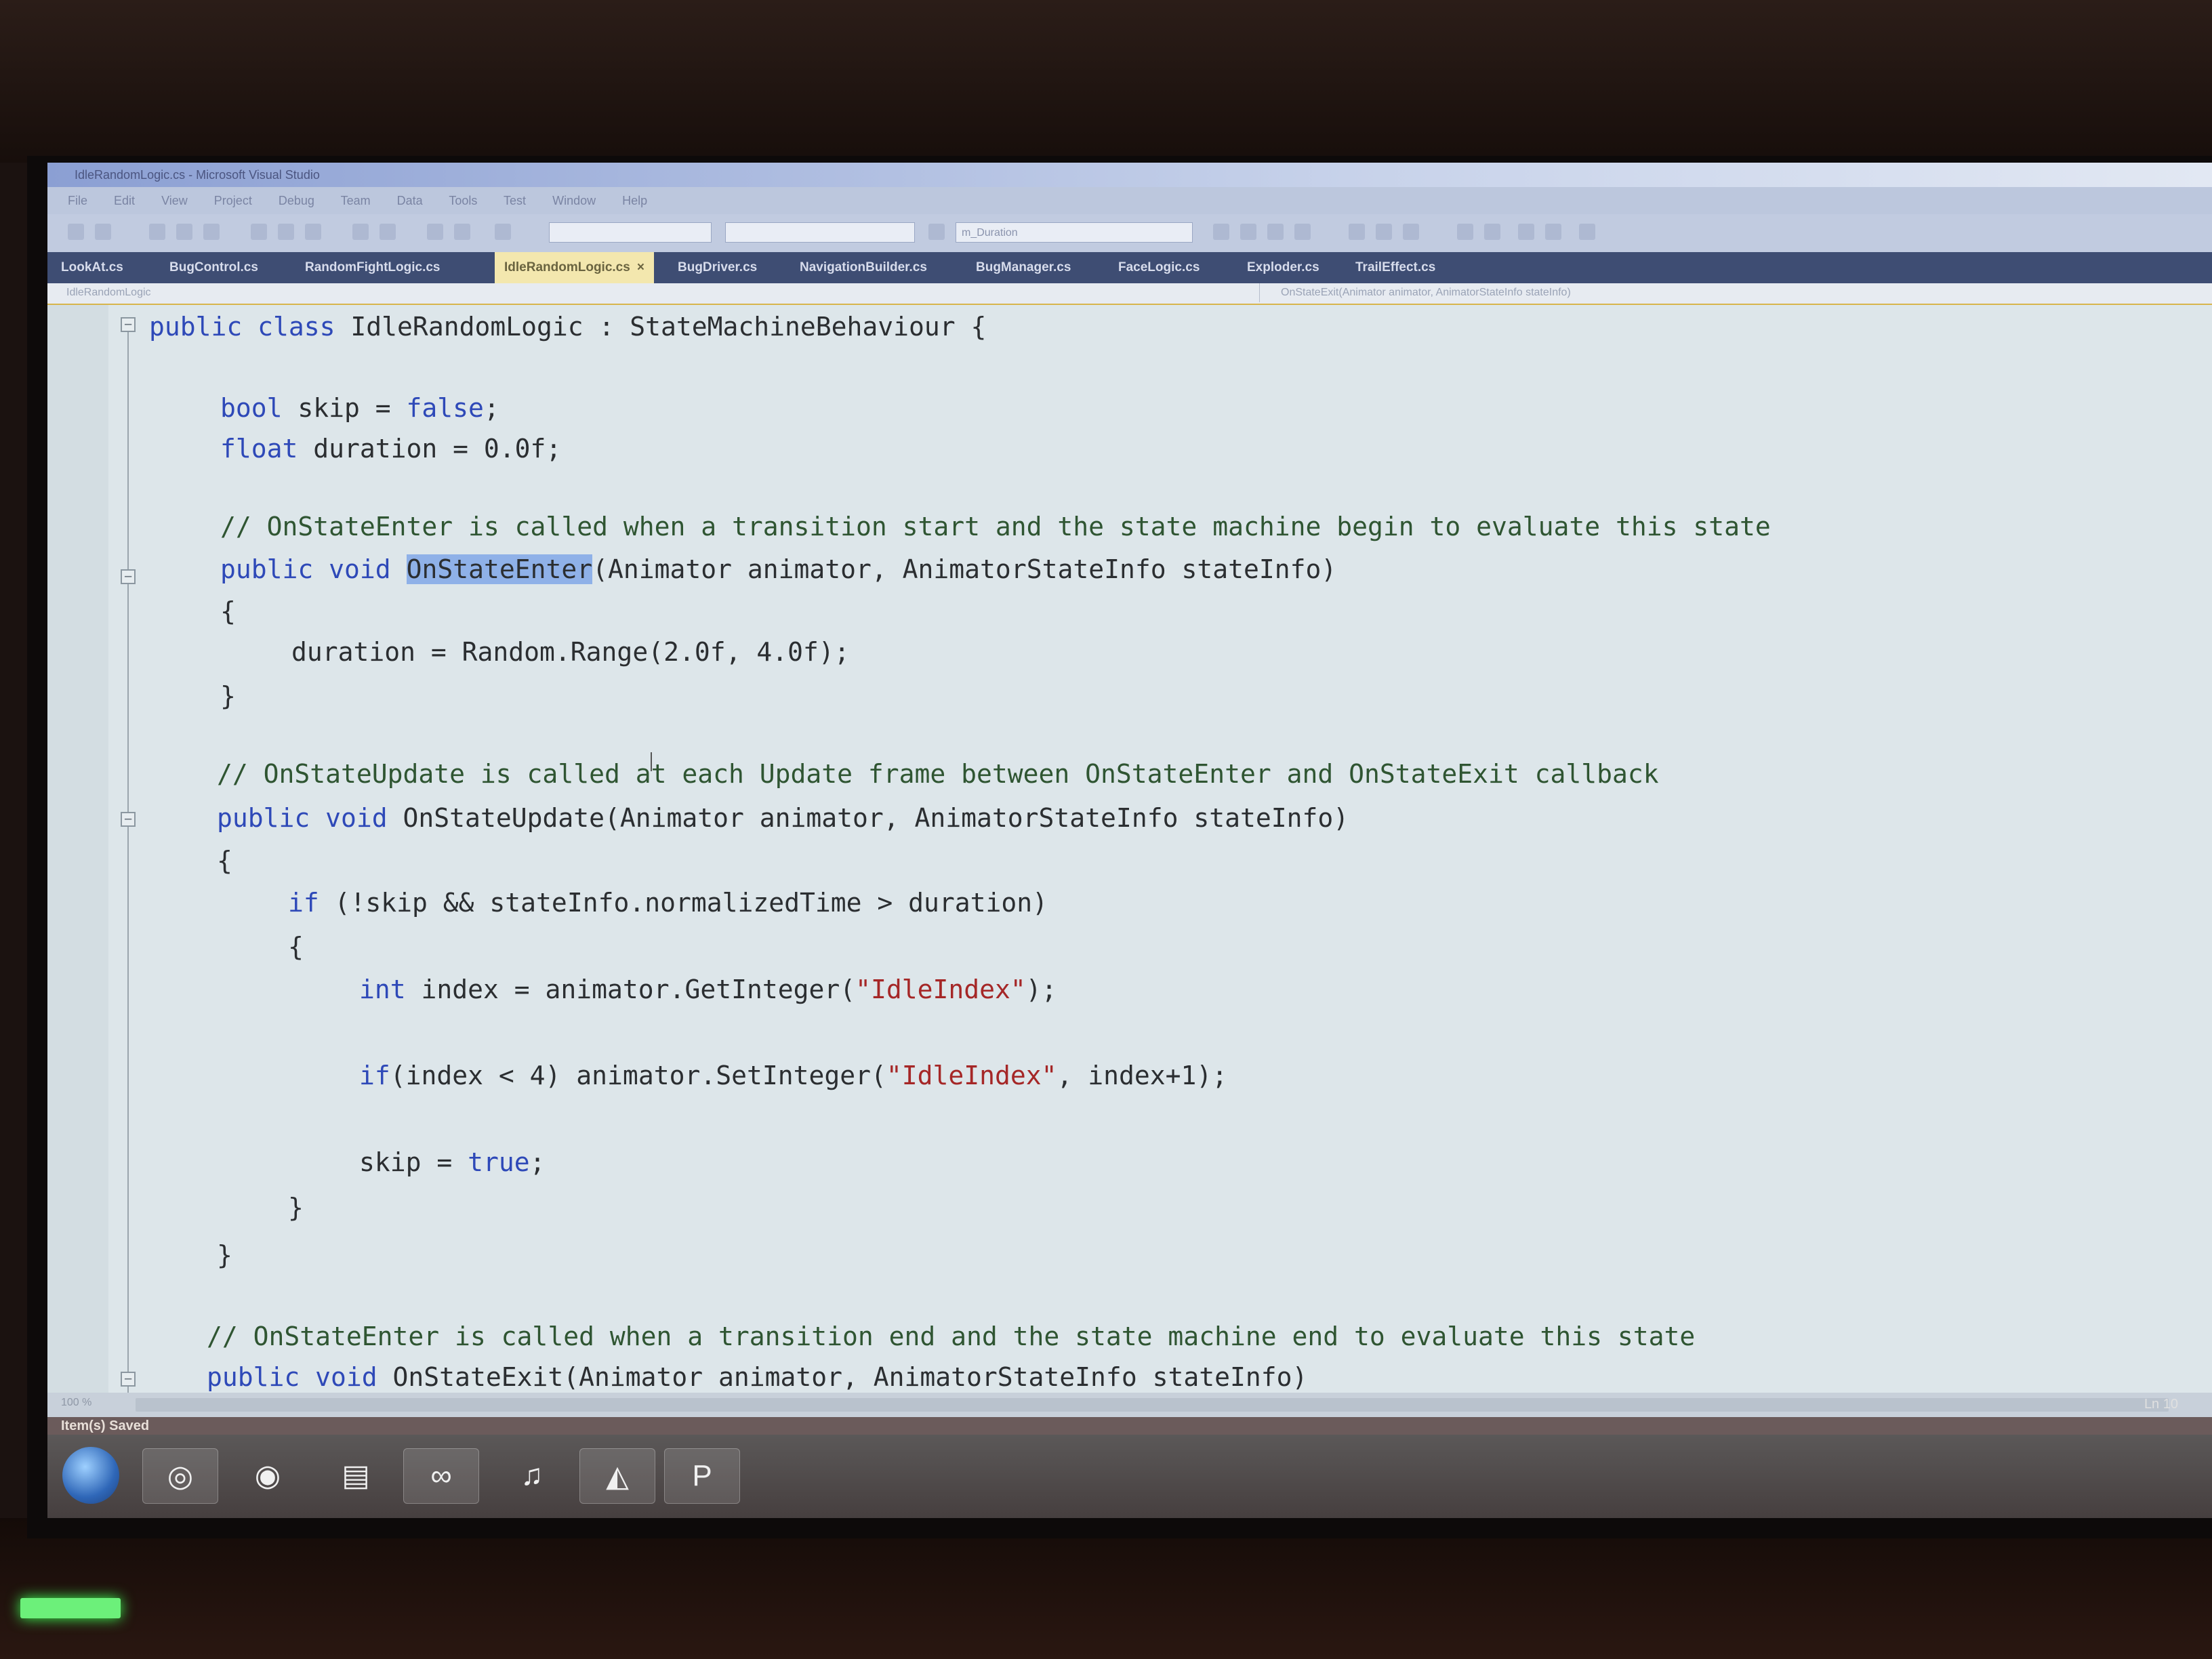  Describe the element at coordinates (128, 576) in the screenshot. I see `collapse-onstateenter-icon: −` at that location.